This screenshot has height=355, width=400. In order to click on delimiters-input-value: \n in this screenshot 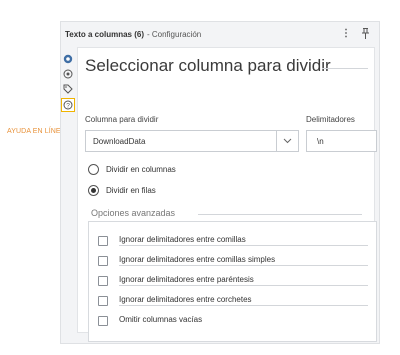, I will do `click(320, 141)`.